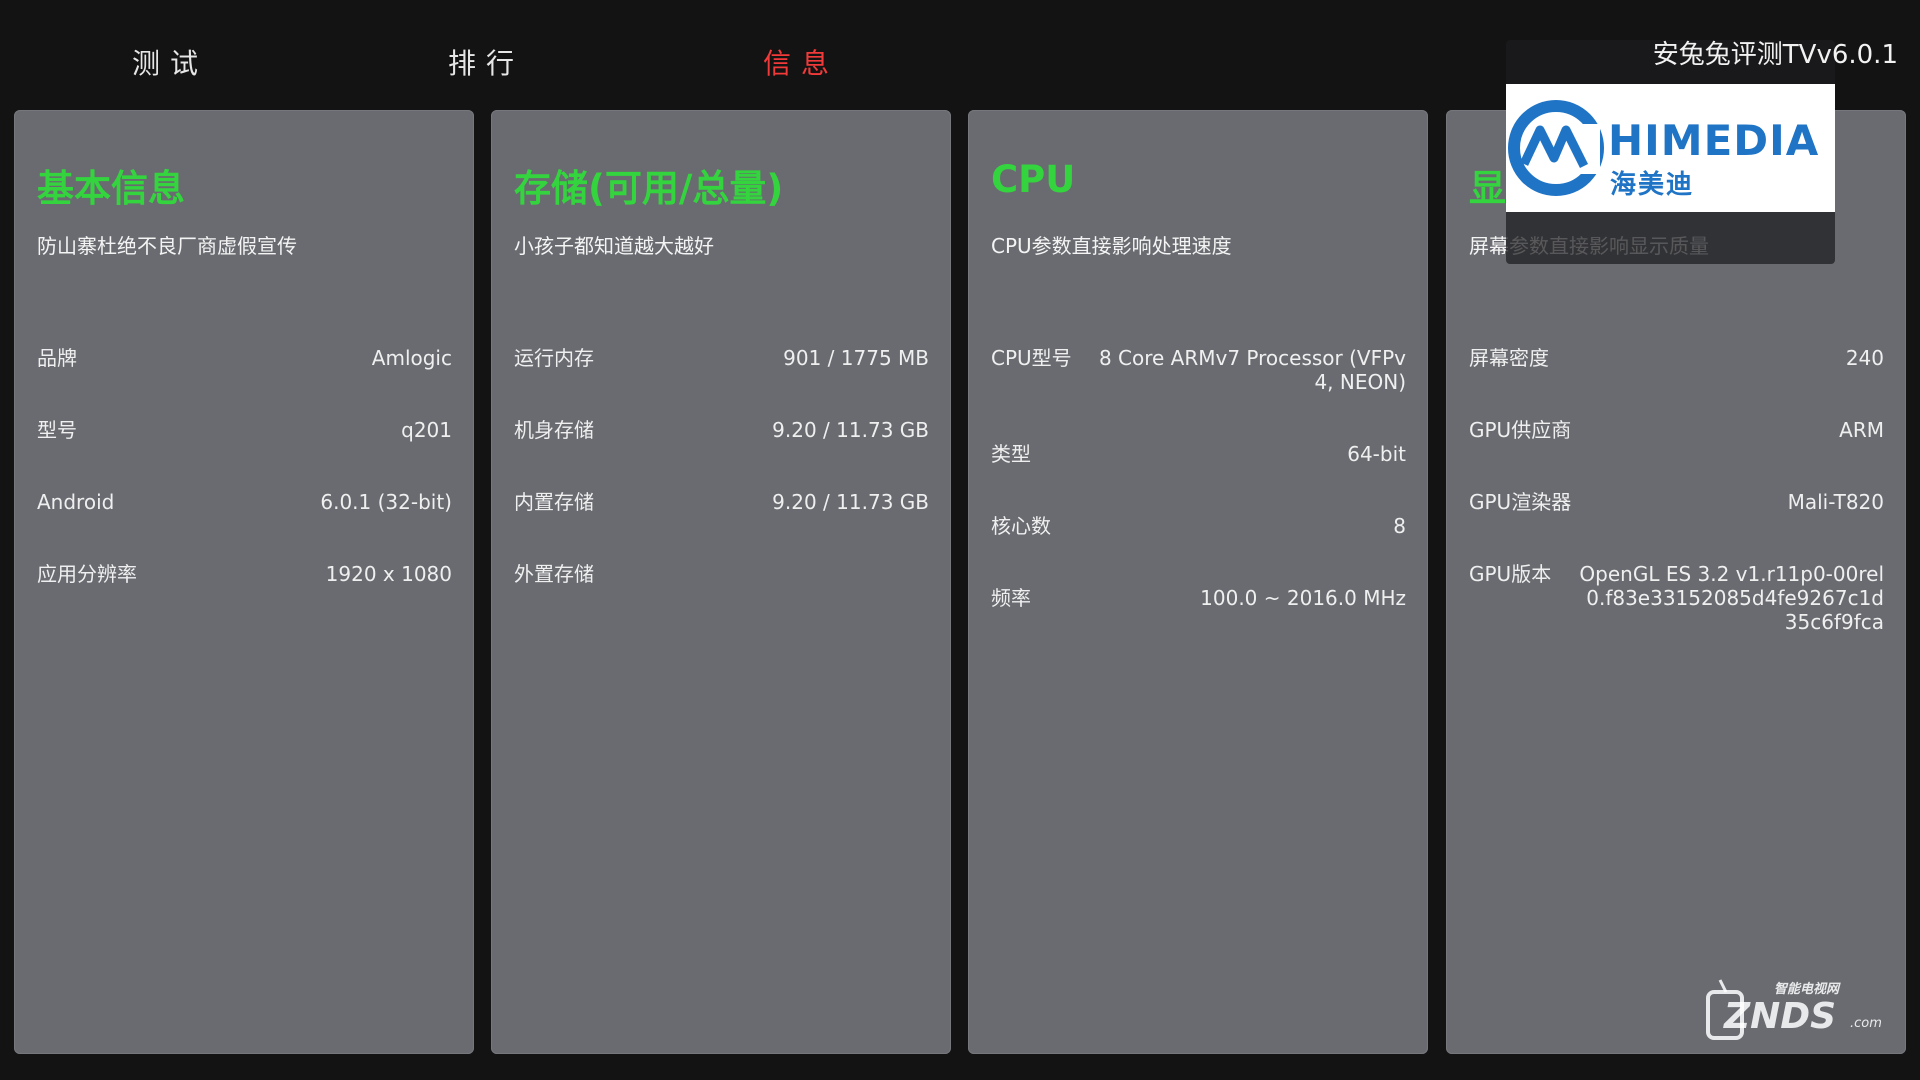 Image resolution: width=1920 pixels, height=1080 pixels. Describe the element at coordinates (1198, 526) in the screenshot. I see `info-row-cpu-cores: 核心数 8` at that location.